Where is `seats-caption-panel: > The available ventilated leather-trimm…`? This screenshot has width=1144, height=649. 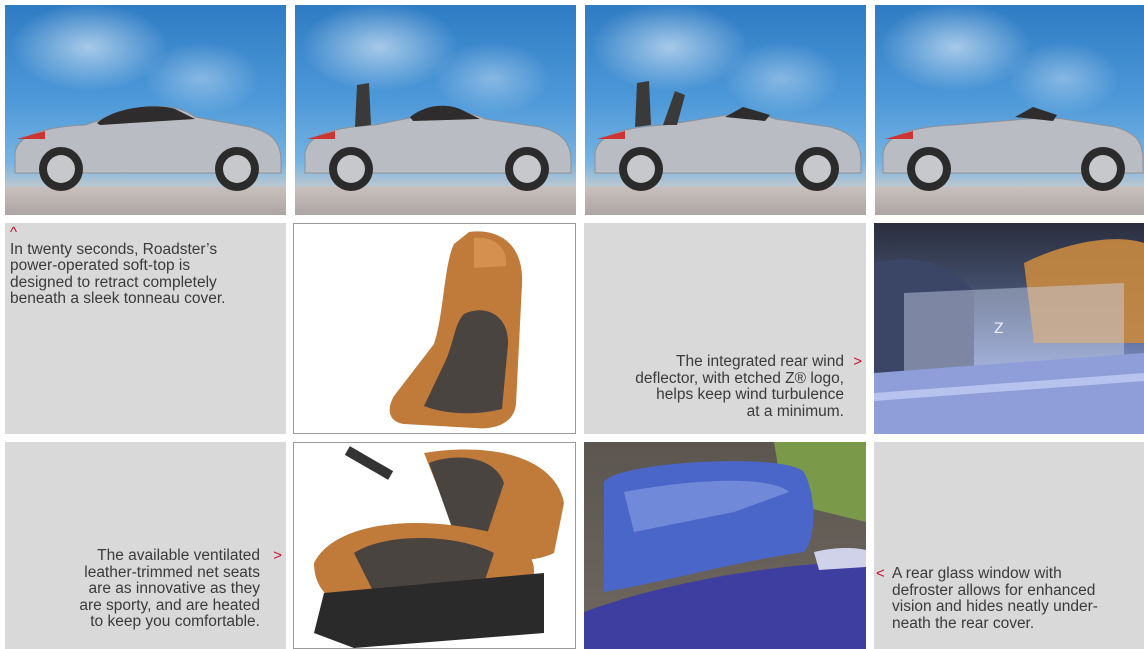
seats-caption-panel: > The available ventilated leather-trimm… is located at coordinates (145, 545).